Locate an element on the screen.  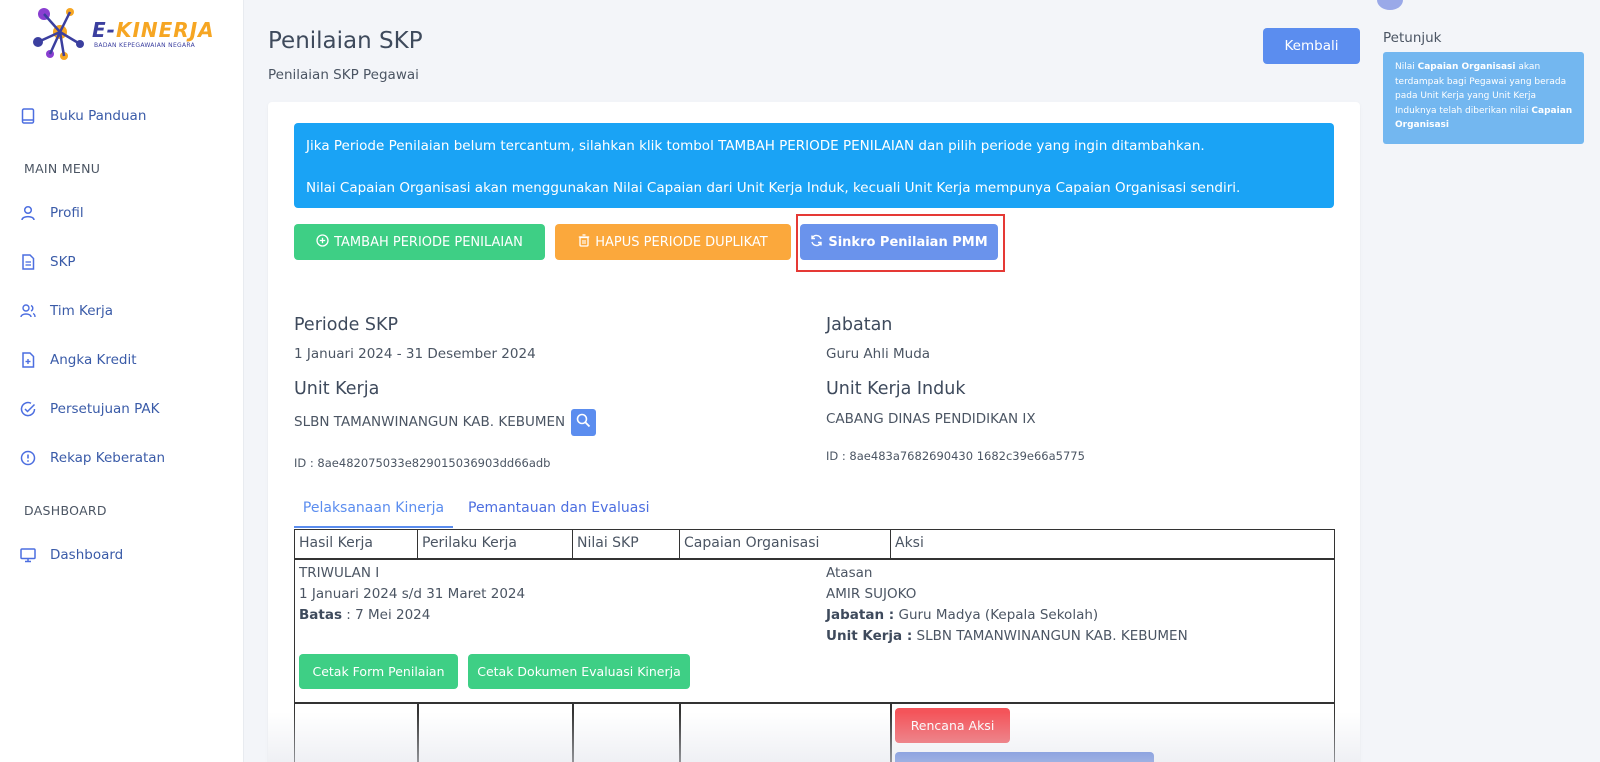
tab-pelaksanaan-kinerja: Pelaksanaan Kinerja is located at coordinates (373, 514).